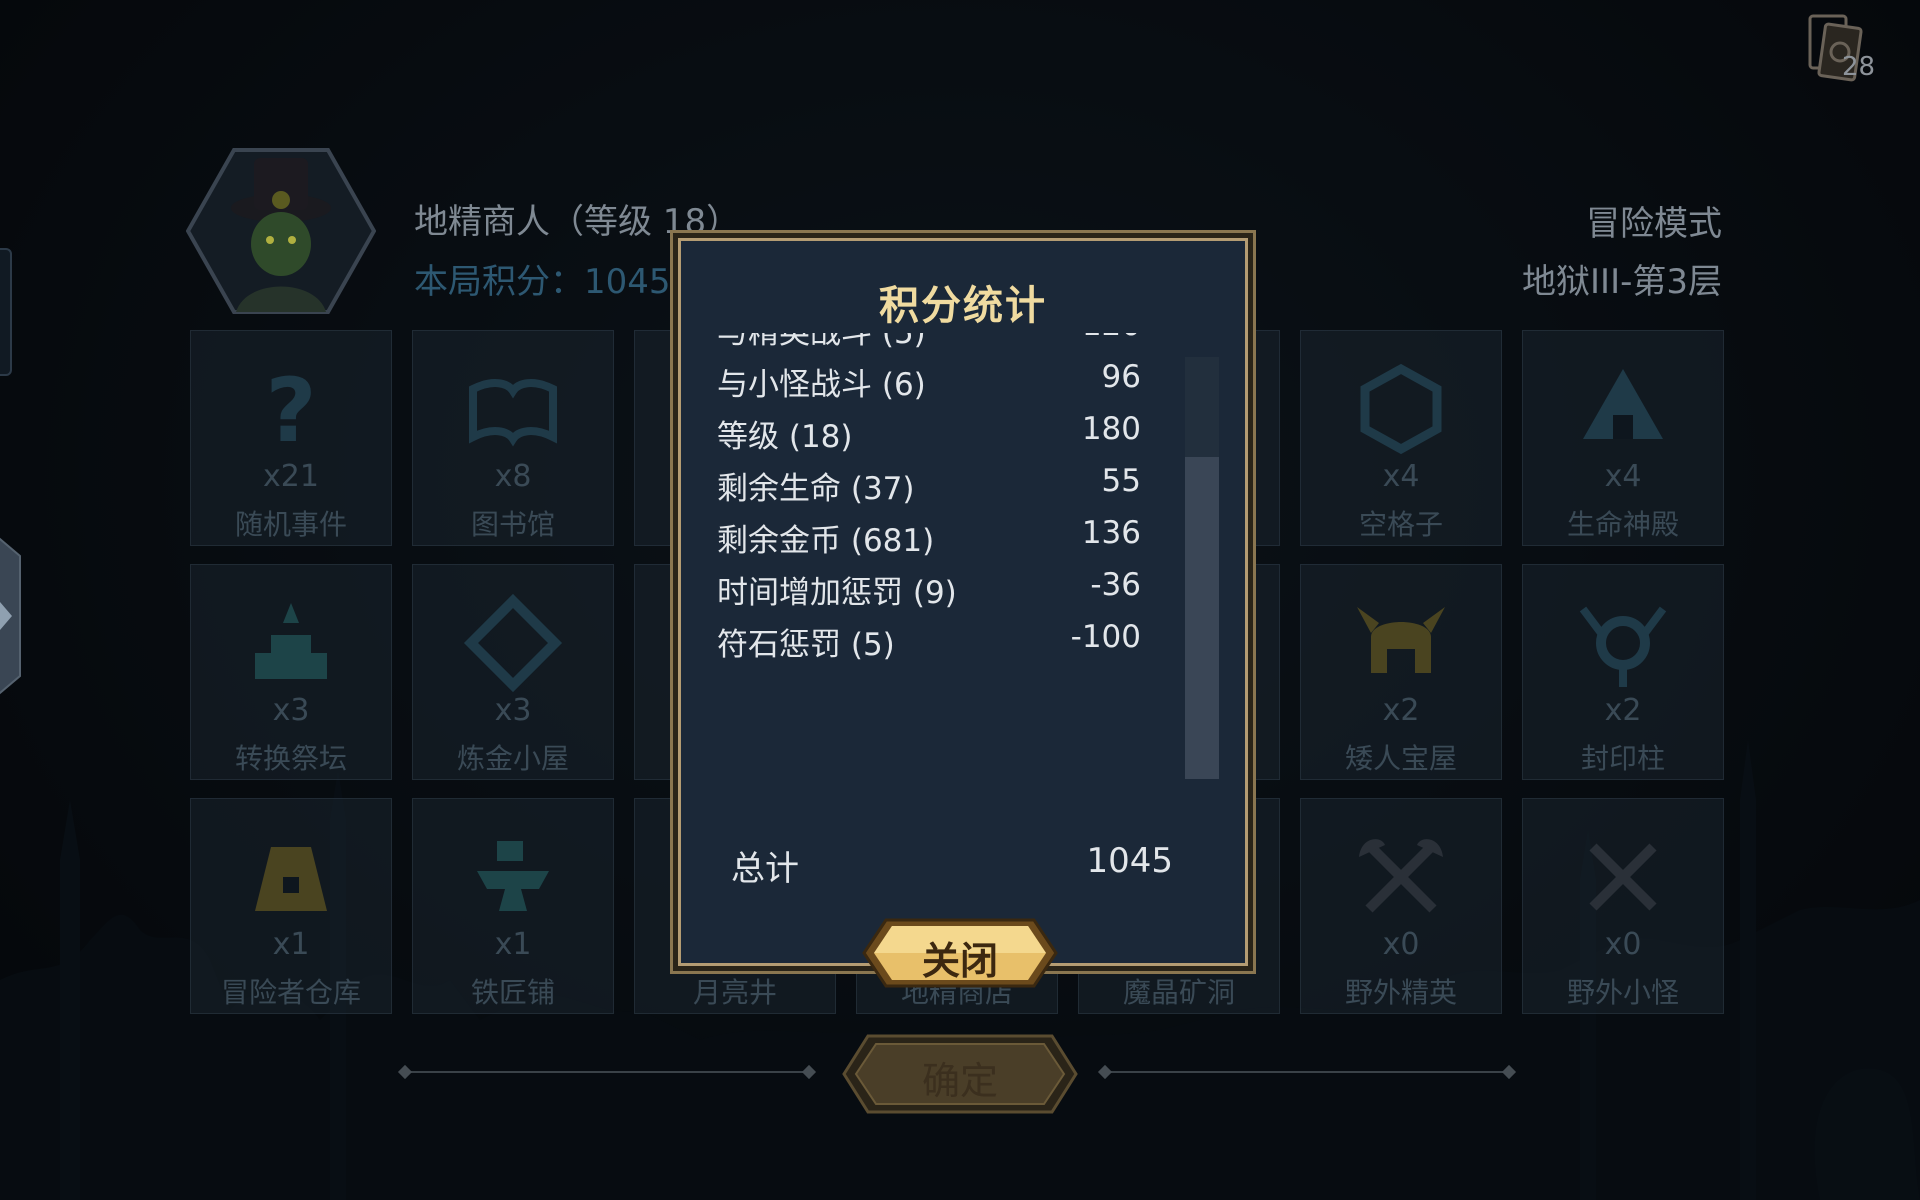  Describe the element at coordinates (1622, 524) in the screenshot. I see `room-label: 生命神殿` at that location.